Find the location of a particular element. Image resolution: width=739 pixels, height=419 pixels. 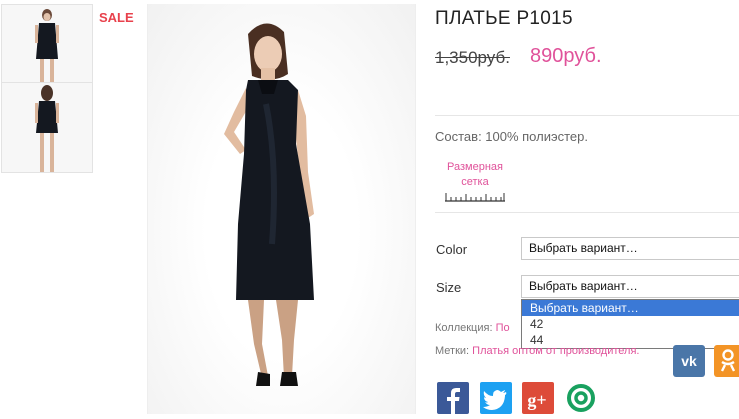

collection-row: Коллекция: По is located at coordinates (472, 328).